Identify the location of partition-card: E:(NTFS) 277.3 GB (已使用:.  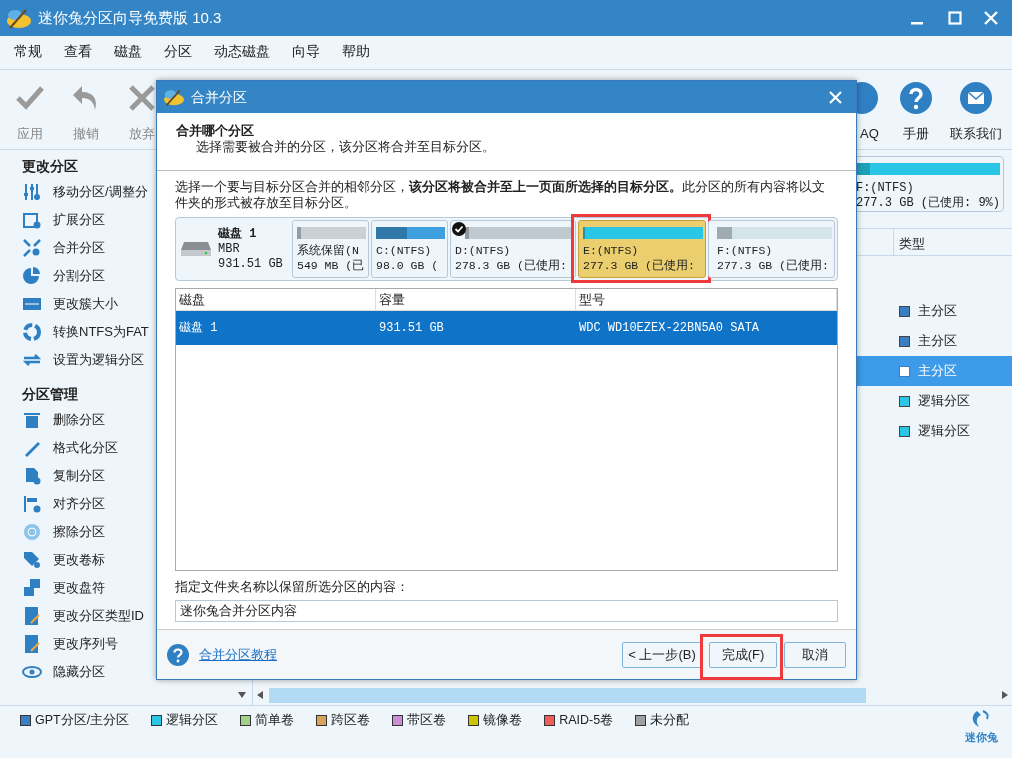
(642, 249).